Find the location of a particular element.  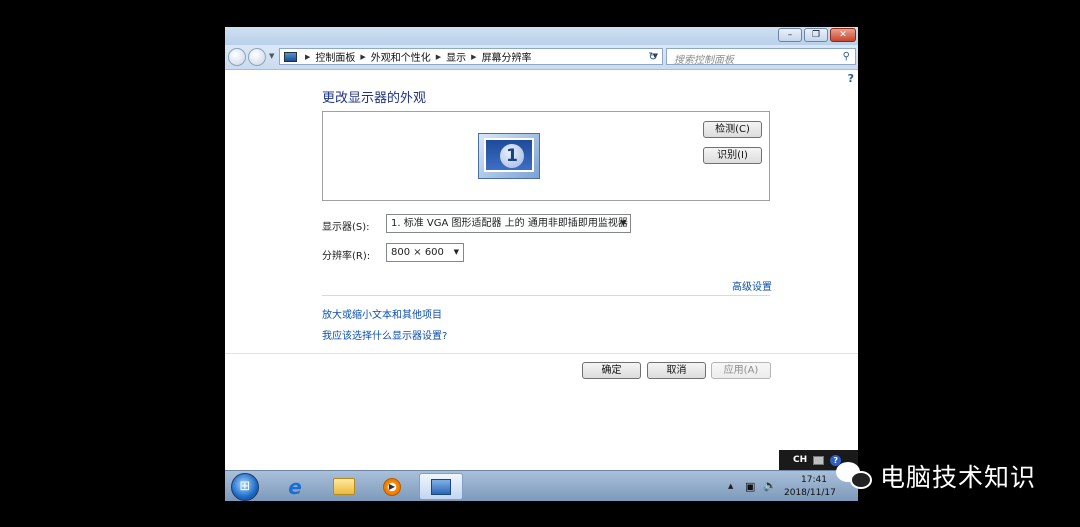

clock-time: 17:41 is located at coordinates (814, 480).